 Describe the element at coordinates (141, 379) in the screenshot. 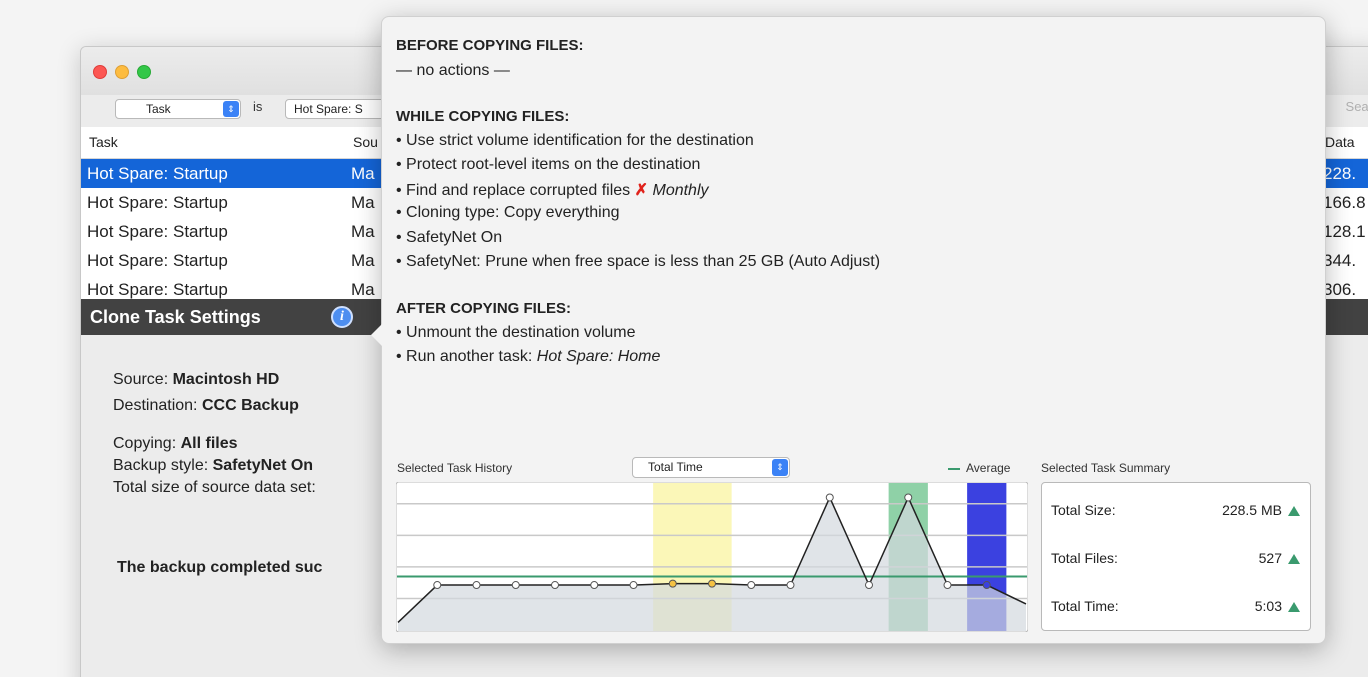

I see `source-label: Source:` at that location.